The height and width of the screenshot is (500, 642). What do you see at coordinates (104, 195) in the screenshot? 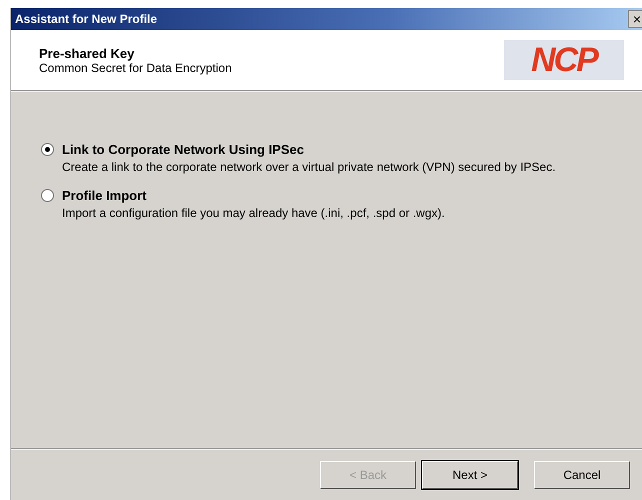
I see `option-label: Profile Import` at bounding box center [104, 195].